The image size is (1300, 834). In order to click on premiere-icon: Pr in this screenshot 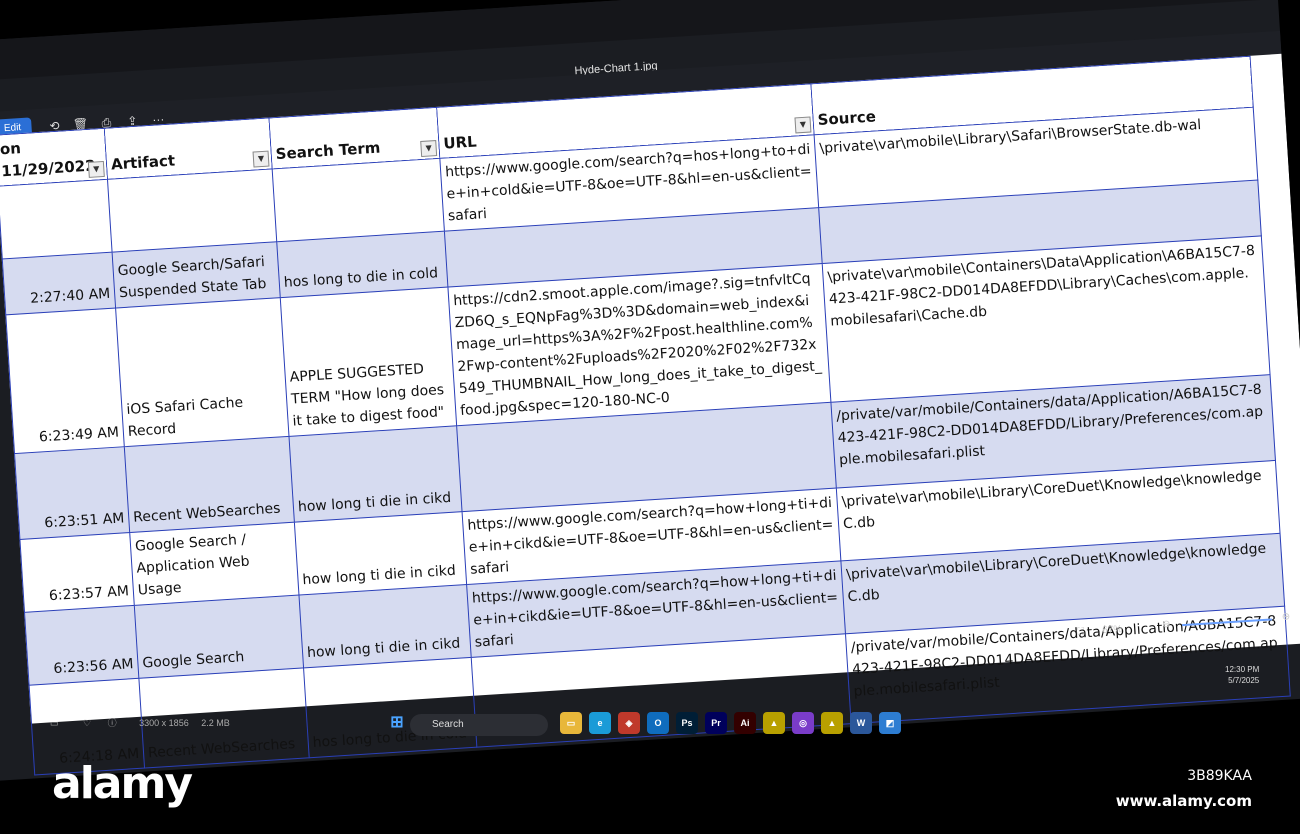, I will do `click(716, 723)`.